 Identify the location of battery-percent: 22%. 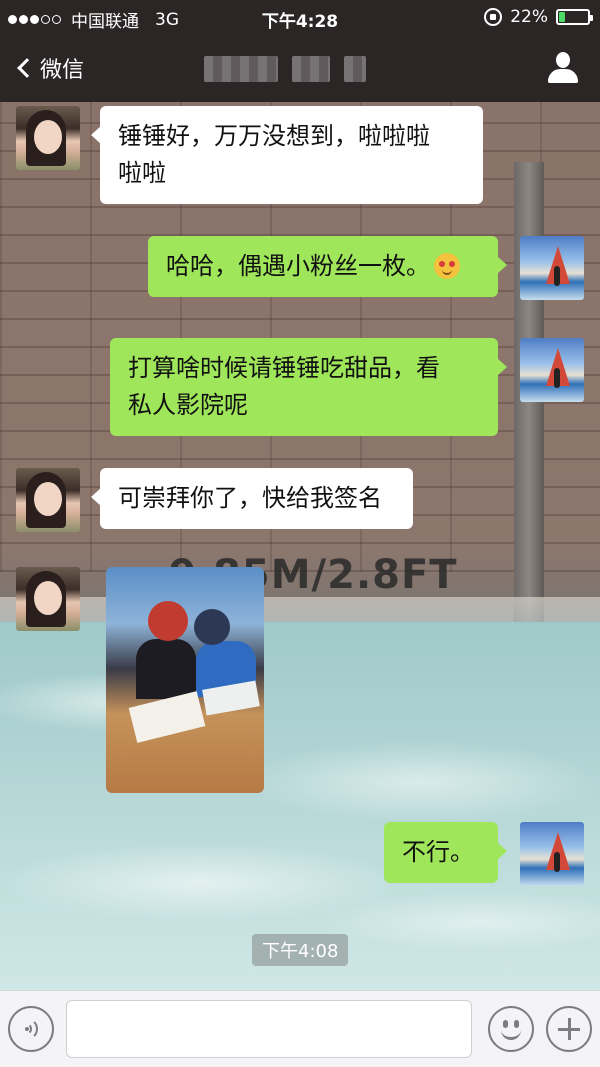
(529, 17).